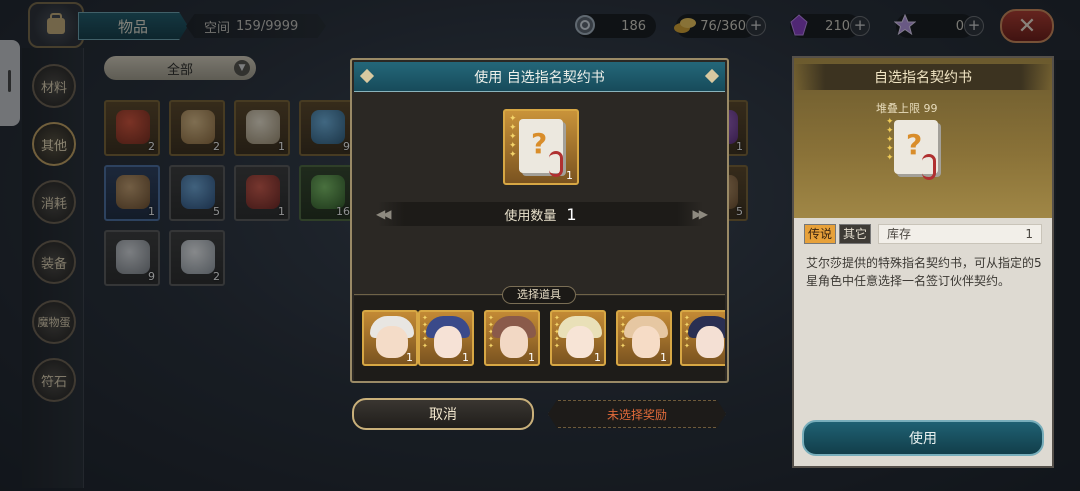 This screenshot has width=1080, height=491. Describe the element at coordinates (685, 25) in the screenshot. I see `gold-coins-icon` at that location.